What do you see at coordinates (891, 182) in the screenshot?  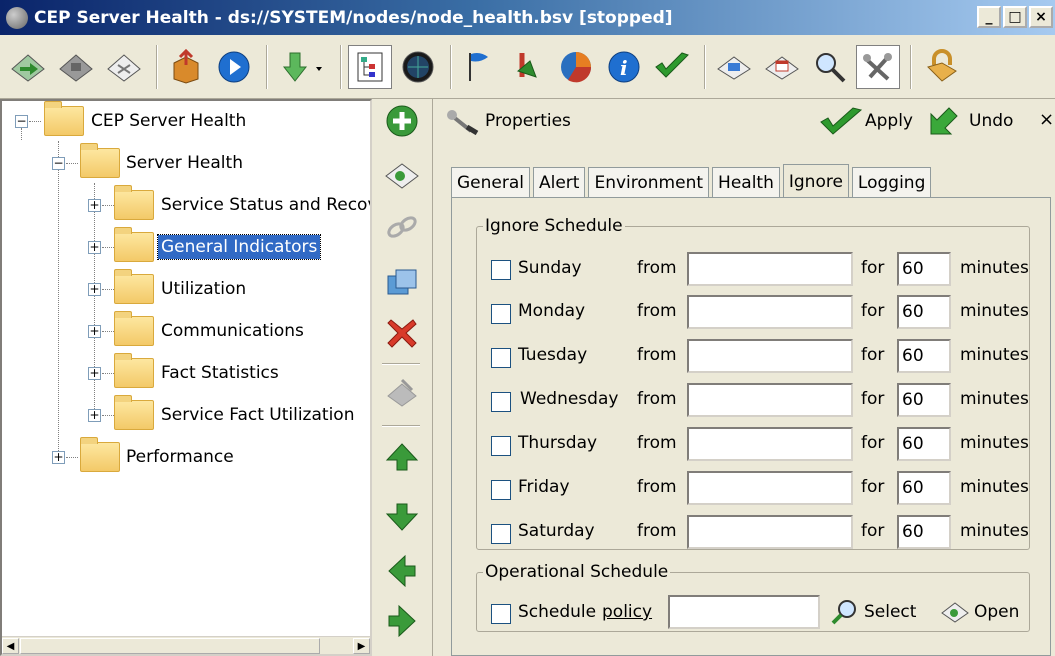 I see `tab-logging: Logging` at bounding box center [891, 182].